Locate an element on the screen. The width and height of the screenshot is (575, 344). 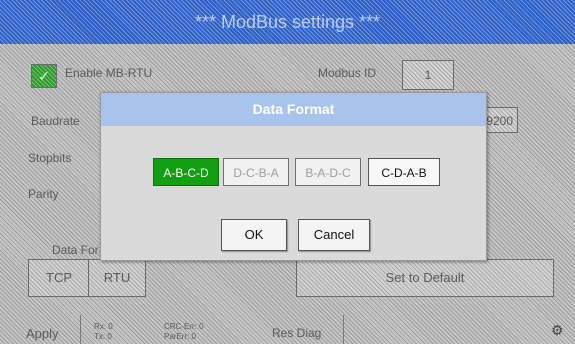
rtu-button: RTU is located at coordinates (117, 278).